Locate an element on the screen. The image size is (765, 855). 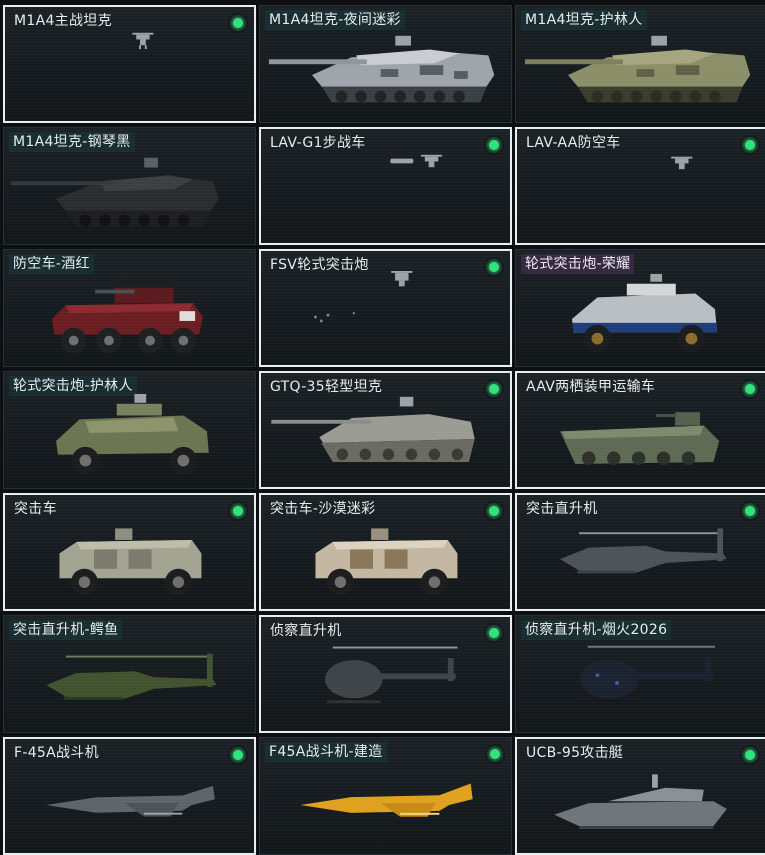
aa-vehicle-red-icon is located at coordinates (129, 318).